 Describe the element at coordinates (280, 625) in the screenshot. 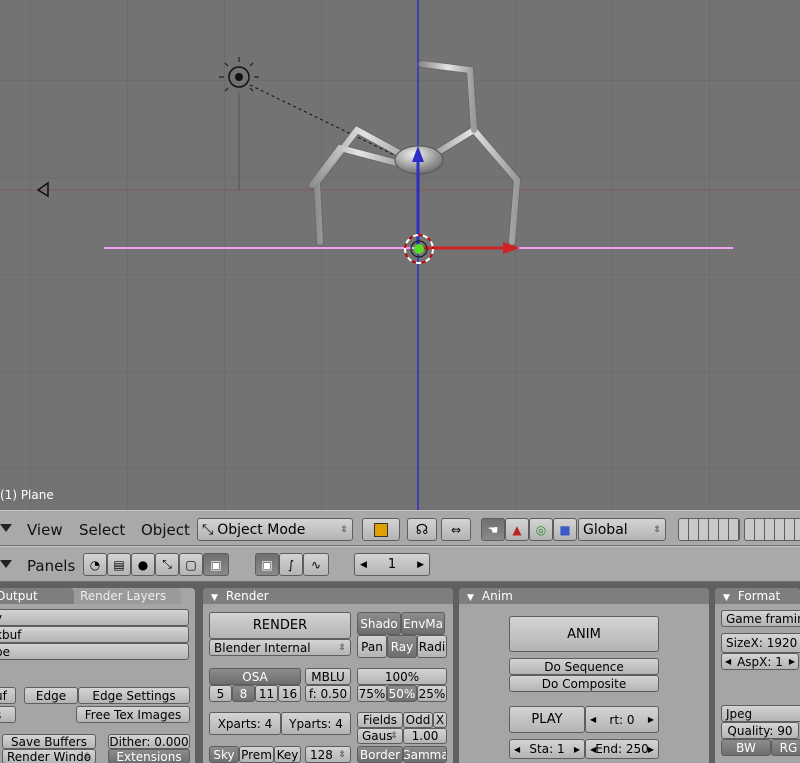

I see `render-button: RENDER` at that location.